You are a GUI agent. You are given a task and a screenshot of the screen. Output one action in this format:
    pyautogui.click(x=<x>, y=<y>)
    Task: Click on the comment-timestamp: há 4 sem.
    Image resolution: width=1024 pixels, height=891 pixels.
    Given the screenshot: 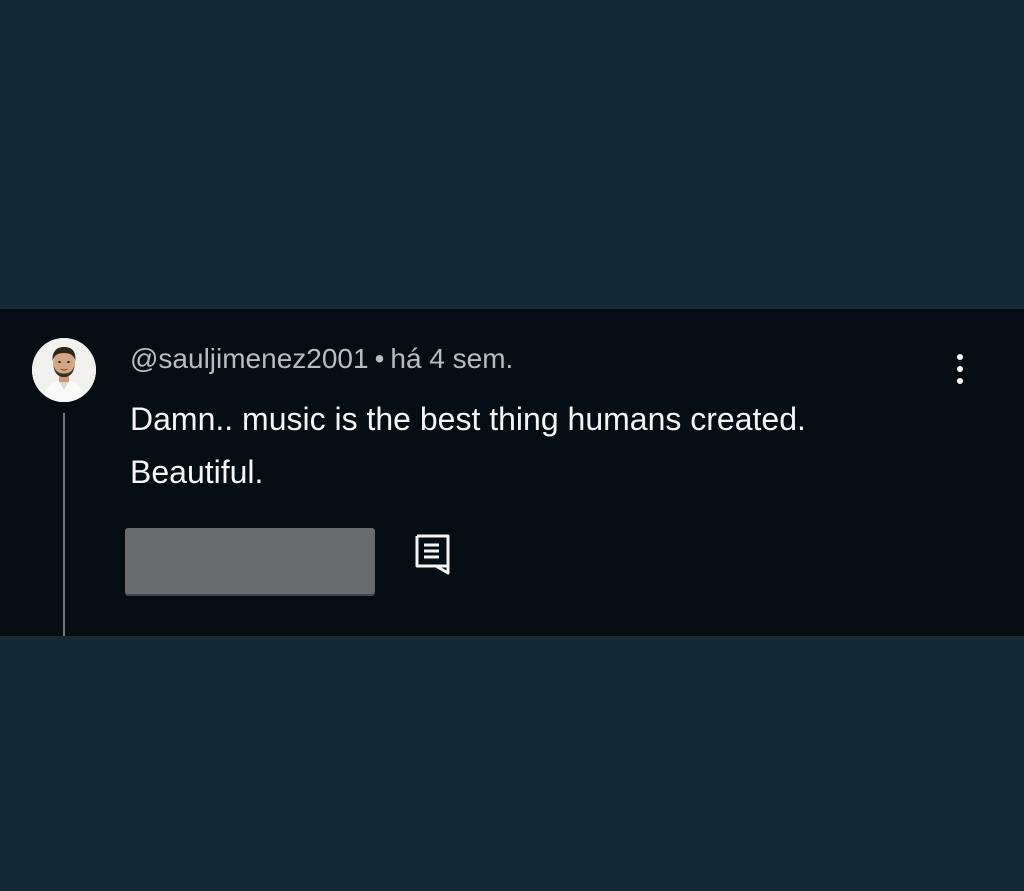 What is the action you would take?
    pyautogui.click(x=451, y=358)
    